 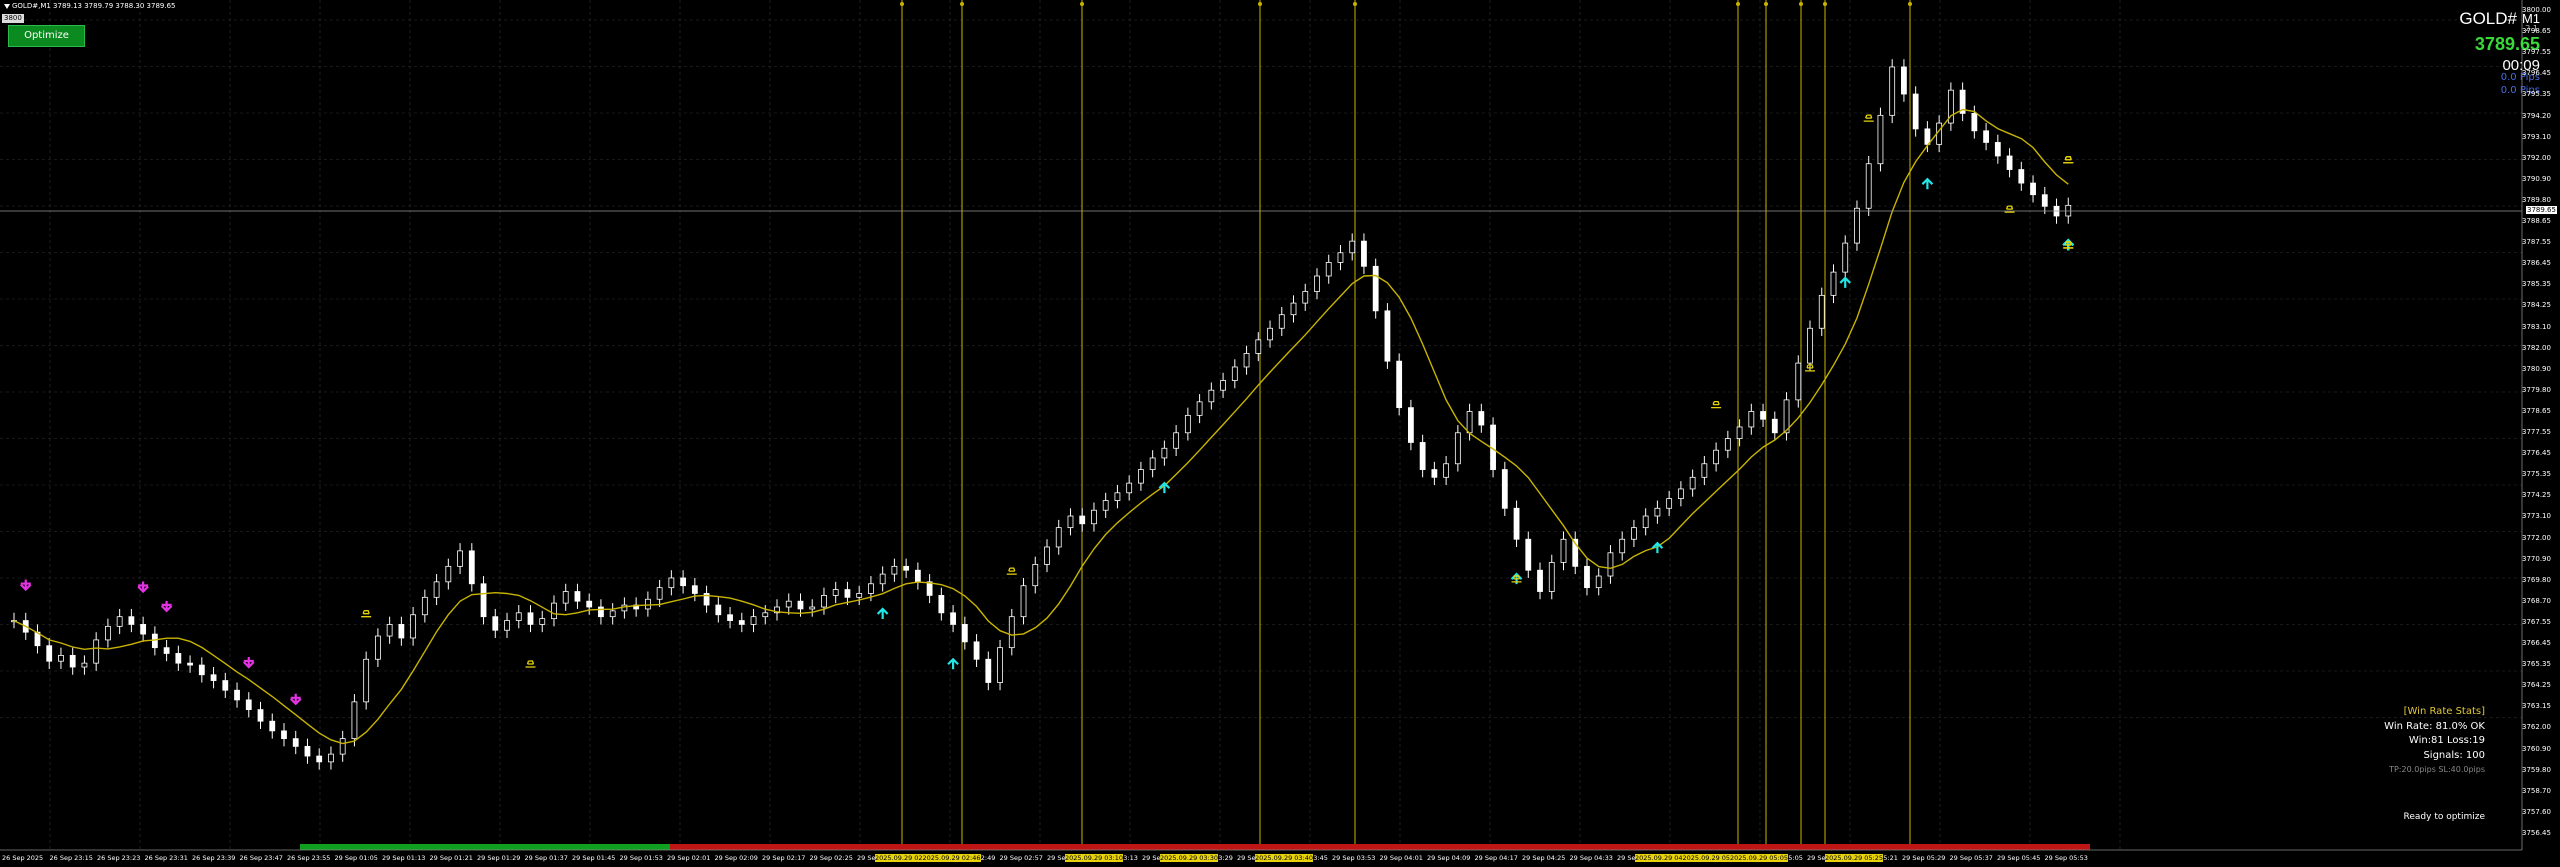 What do you see at coordinates (2536, 643) in the screenshot?
I see `price-axis-label: 3766.45` at bounding box center [2536, 643].